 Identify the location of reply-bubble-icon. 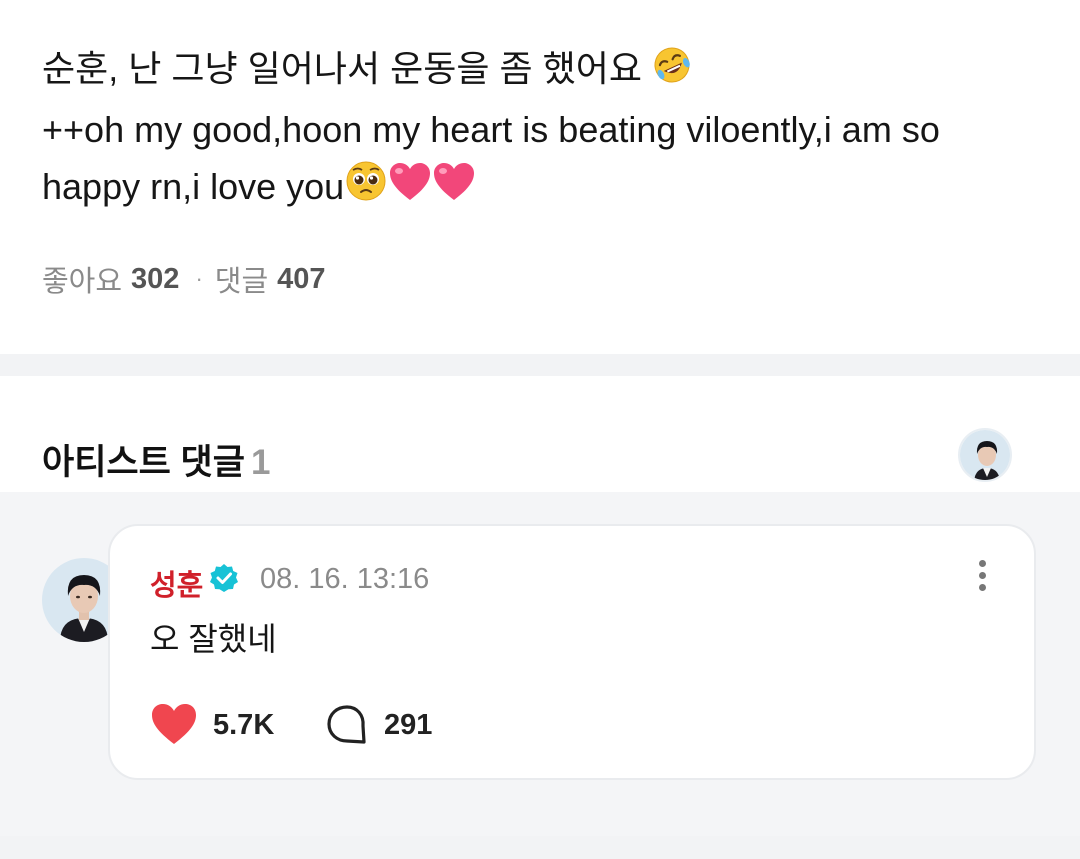
(347, 725).